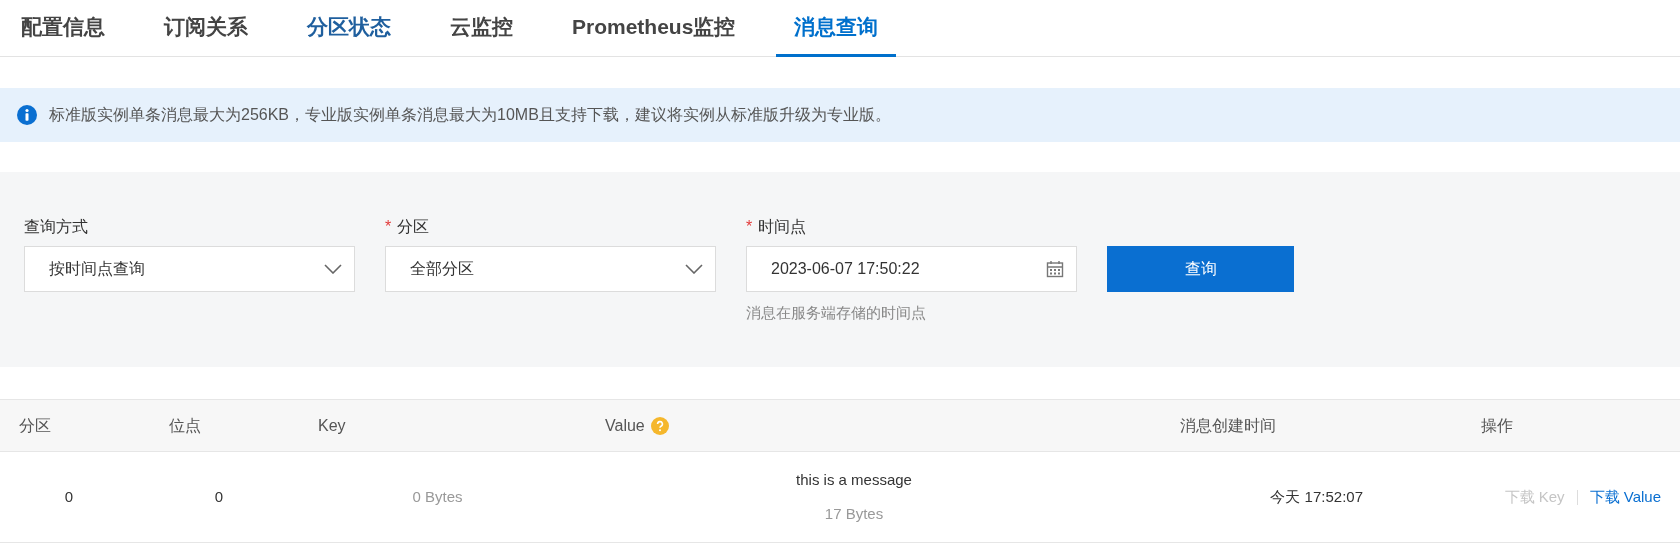 Image resolution: width=1680 pixels, height=547 pixels. Describe the element at coordinates (470, 115) in the screenshot. I see `notice-text: 标准版实例单条消息最大为256KB，专业版实例单条消息最大为10MB且支持下载，建议将实例从标准版升级为专业版。` at that location.